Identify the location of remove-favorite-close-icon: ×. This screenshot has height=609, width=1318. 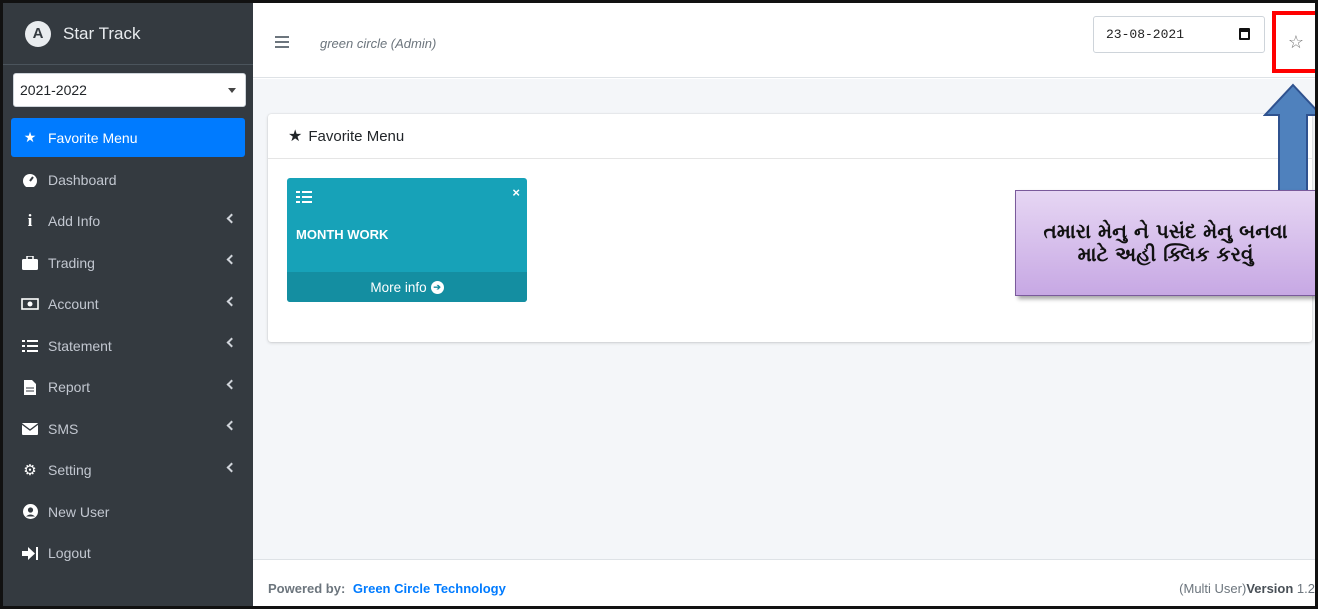
(516, 192).